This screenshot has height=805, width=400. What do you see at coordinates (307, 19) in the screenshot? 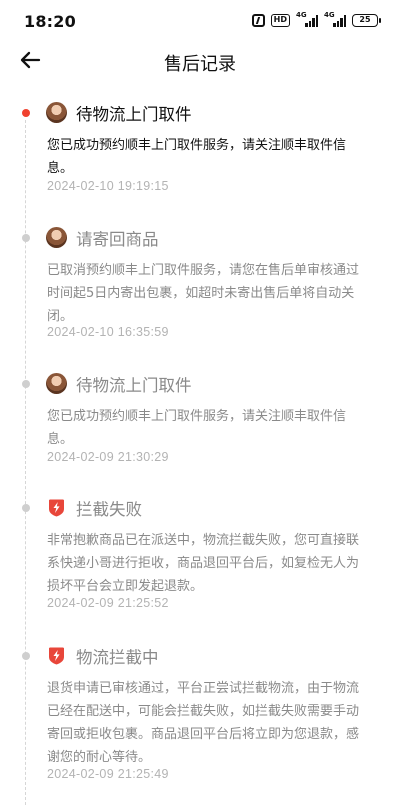
I see `signal-icon: 4G` at bounding box center [307, 19].